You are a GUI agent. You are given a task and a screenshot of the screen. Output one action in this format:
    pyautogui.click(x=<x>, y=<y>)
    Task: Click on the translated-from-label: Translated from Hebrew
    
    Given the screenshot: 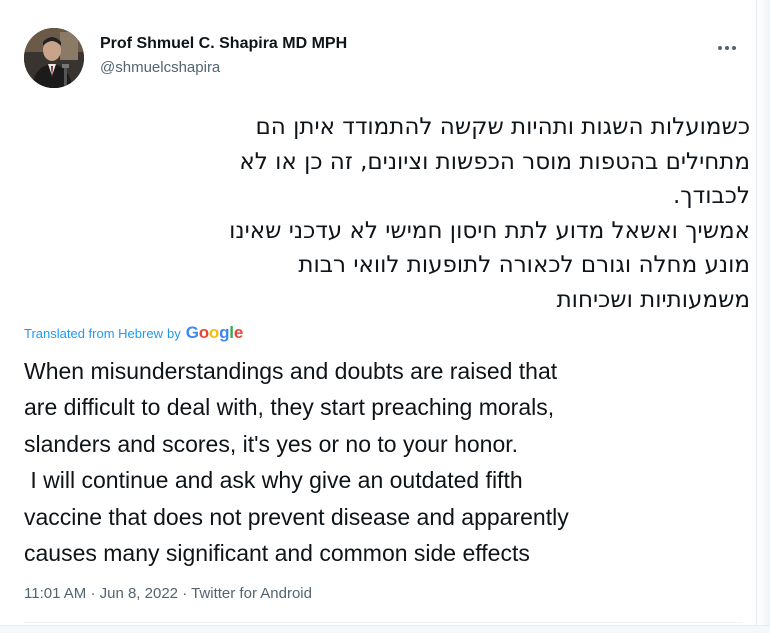 What is the action you would take?
    pyautogui.click(x=93, y=333)
    